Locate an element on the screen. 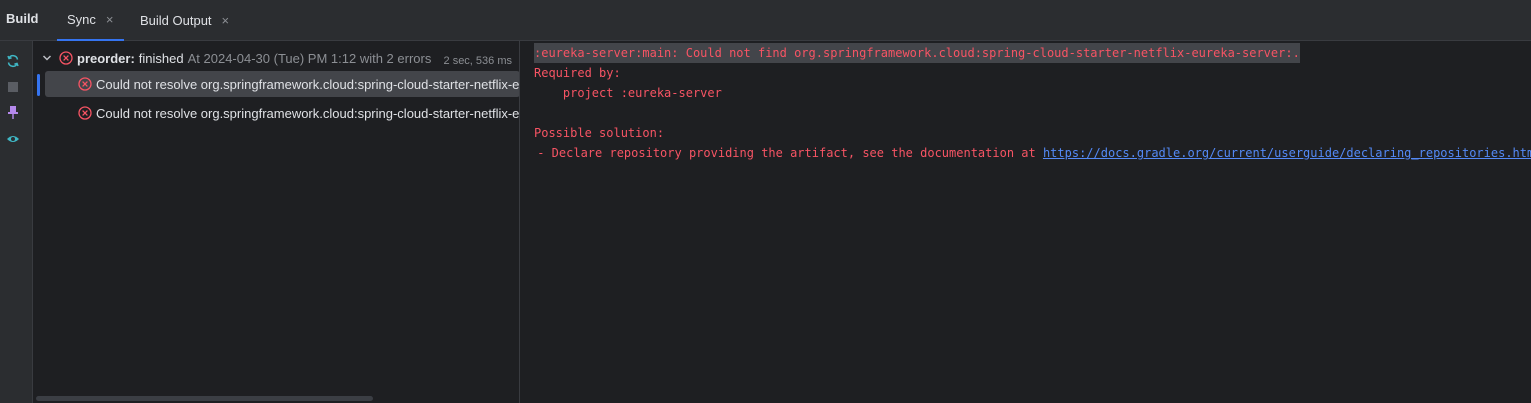  build-toolbar is located at coordinates (16, 222).